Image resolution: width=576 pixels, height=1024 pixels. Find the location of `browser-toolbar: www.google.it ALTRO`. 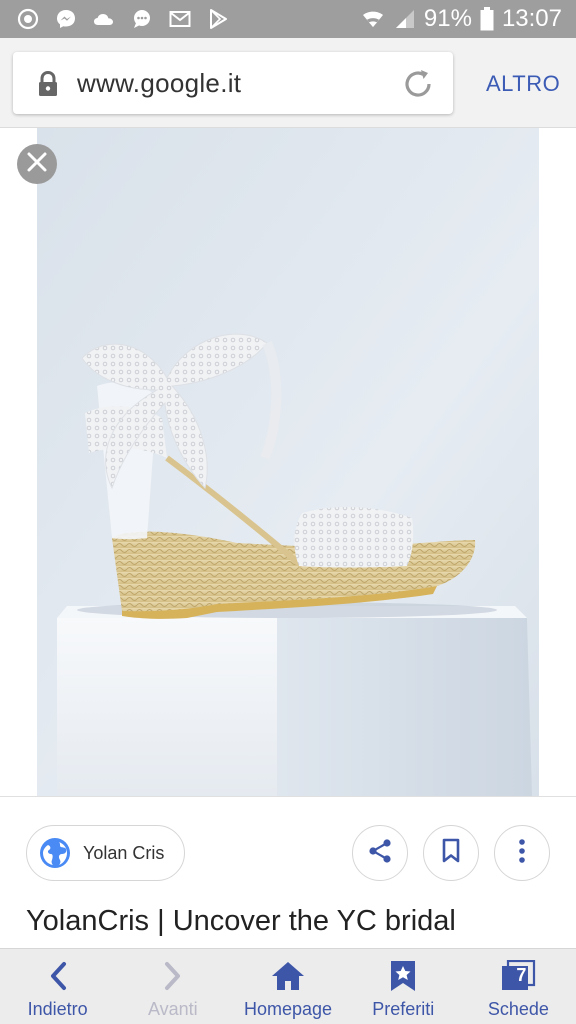

browser-toolbar: www.google.it ALTRO is located at coordinates (288, 83).